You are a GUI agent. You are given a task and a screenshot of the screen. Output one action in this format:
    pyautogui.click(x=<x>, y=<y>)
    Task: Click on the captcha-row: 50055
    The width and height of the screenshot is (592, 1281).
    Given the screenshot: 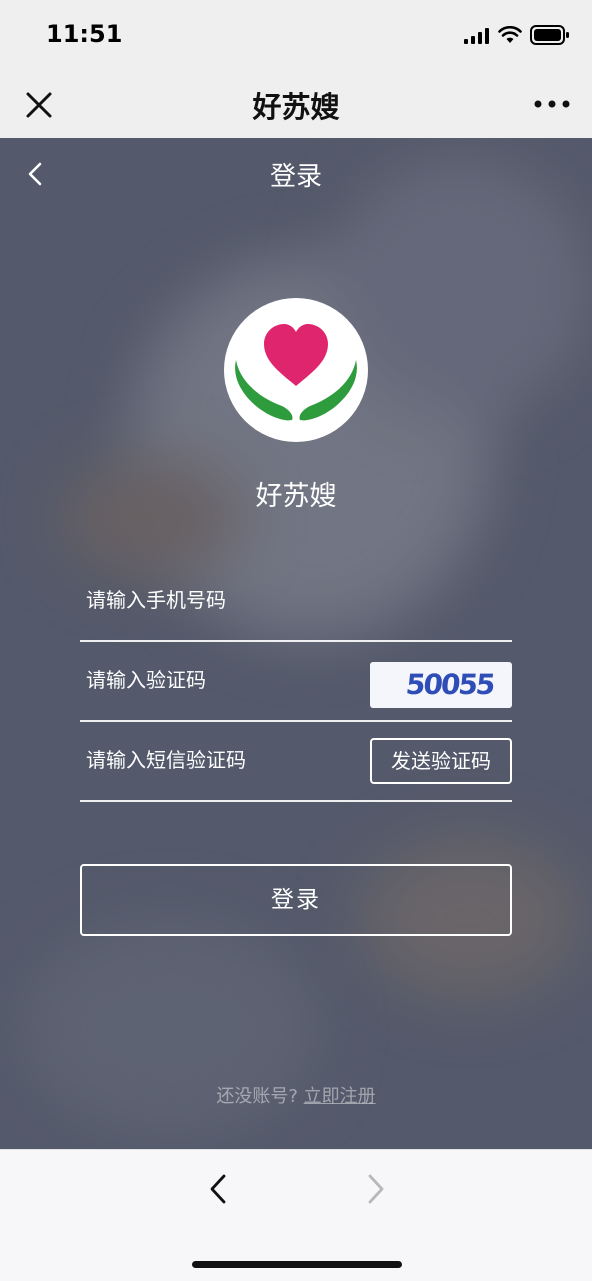 What is the action you would take?
    pyautogui.click(x=296, y=681)
    